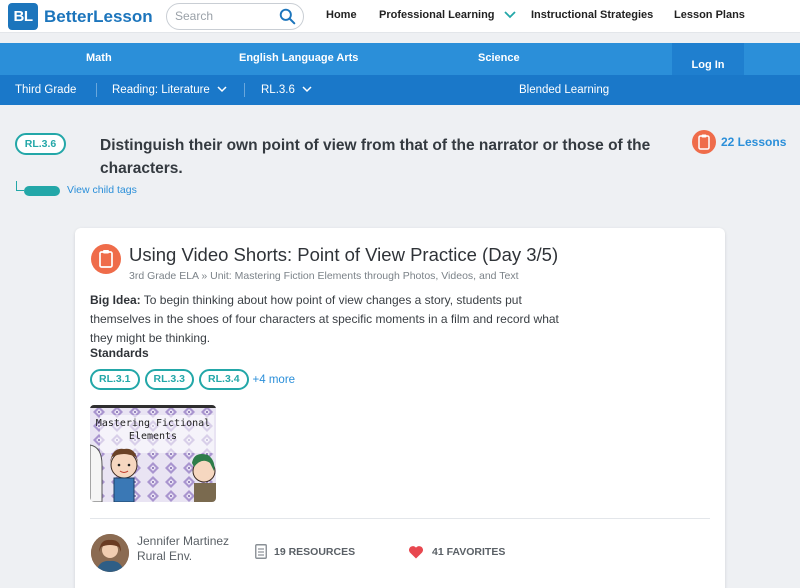 The image size is (800, 588). What do you see at coordinates (119, 353) in the screenshot?
I see `standards-label: Standards` at bounding box center [119, 353].